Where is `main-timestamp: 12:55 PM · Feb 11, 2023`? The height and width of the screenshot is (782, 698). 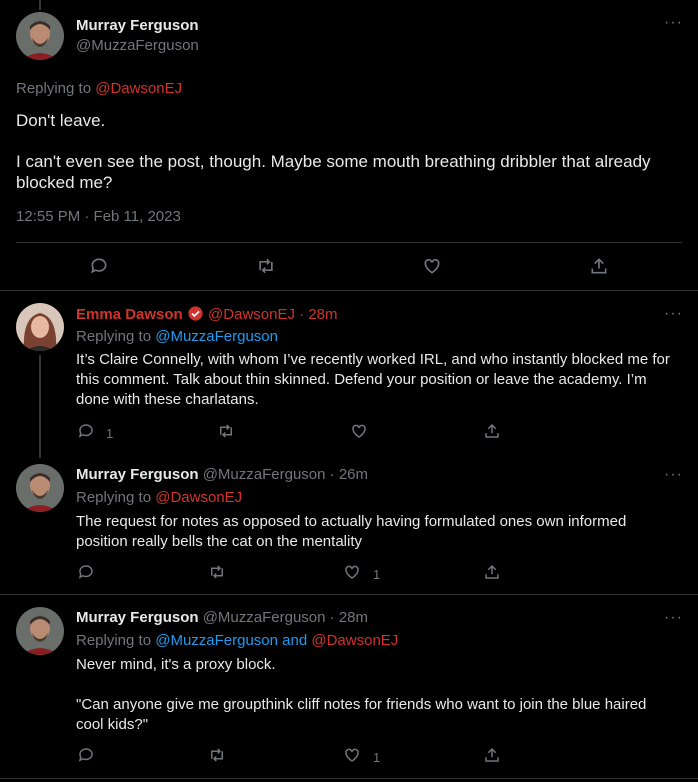 main-timestamp: 12:55 PM · Feb 11, 2023 is located at coordinates (98, 216).